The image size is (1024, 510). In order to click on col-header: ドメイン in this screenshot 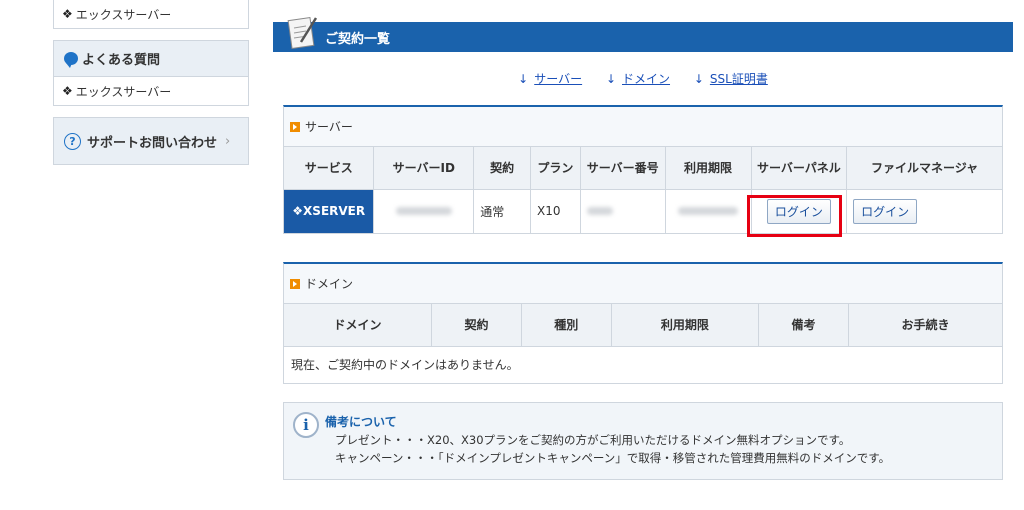, I will do `click(358, 325)`.